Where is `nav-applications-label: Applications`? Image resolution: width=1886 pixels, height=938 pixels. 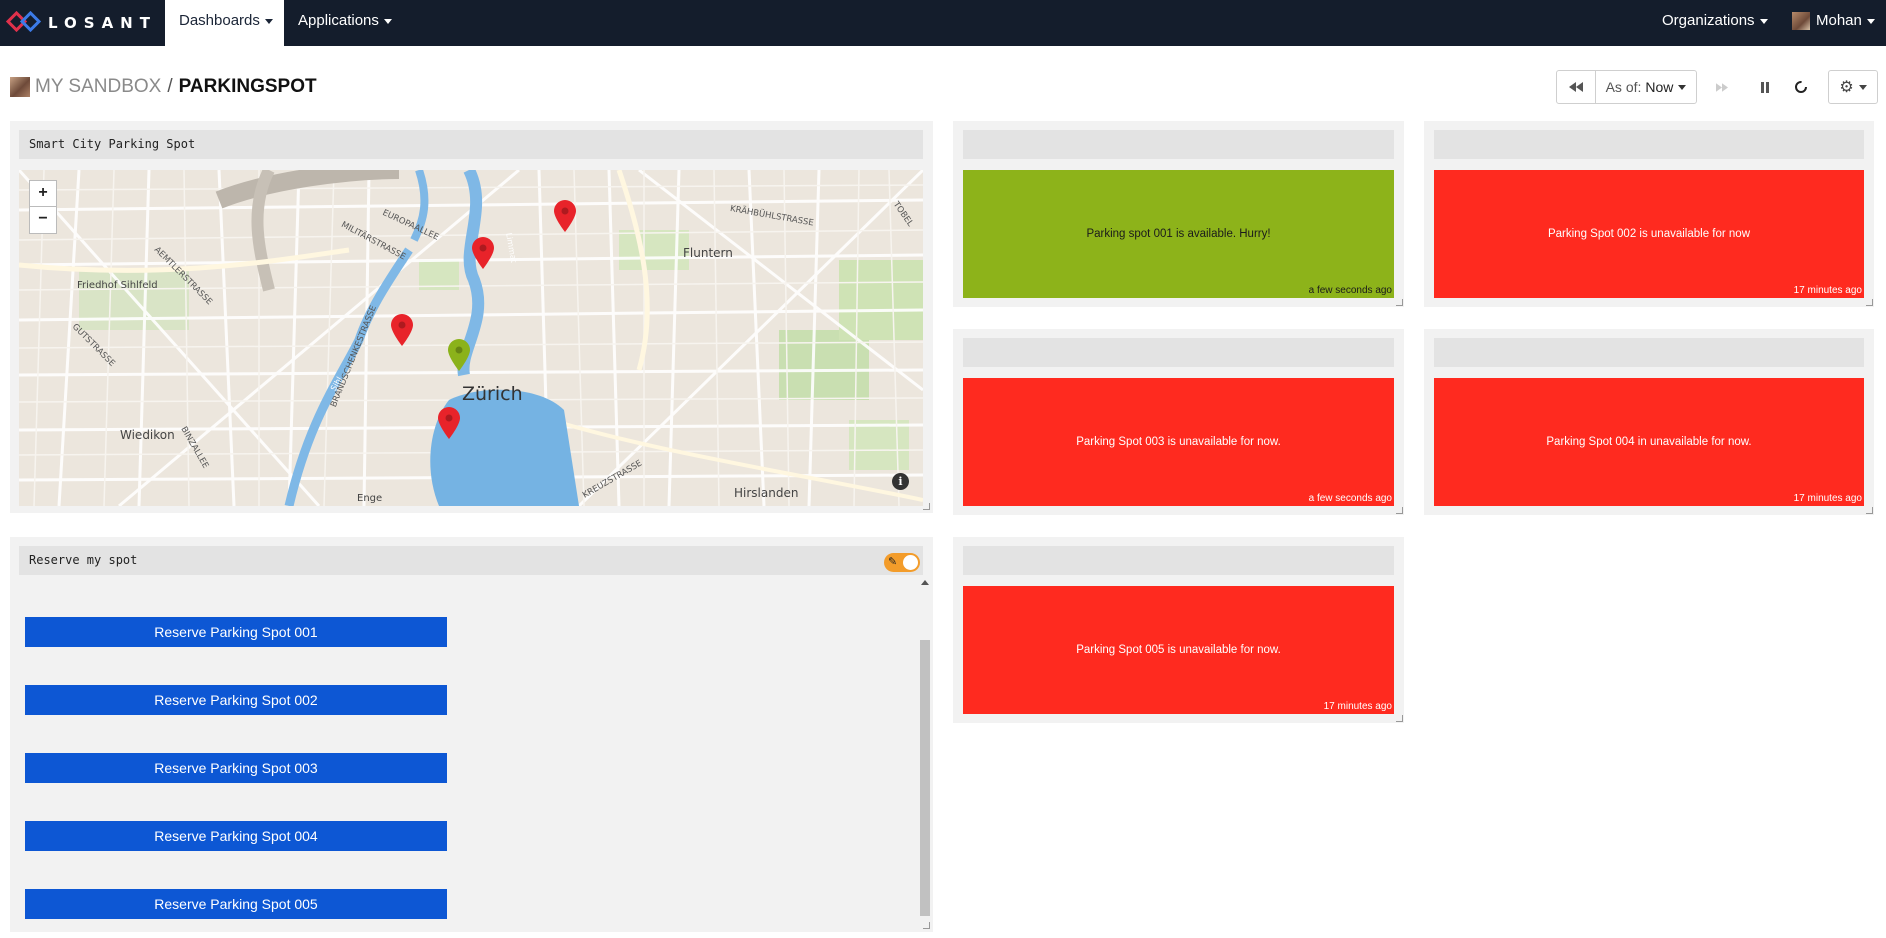
nav-applications-label: Applications is located at coordinates (338, 20).